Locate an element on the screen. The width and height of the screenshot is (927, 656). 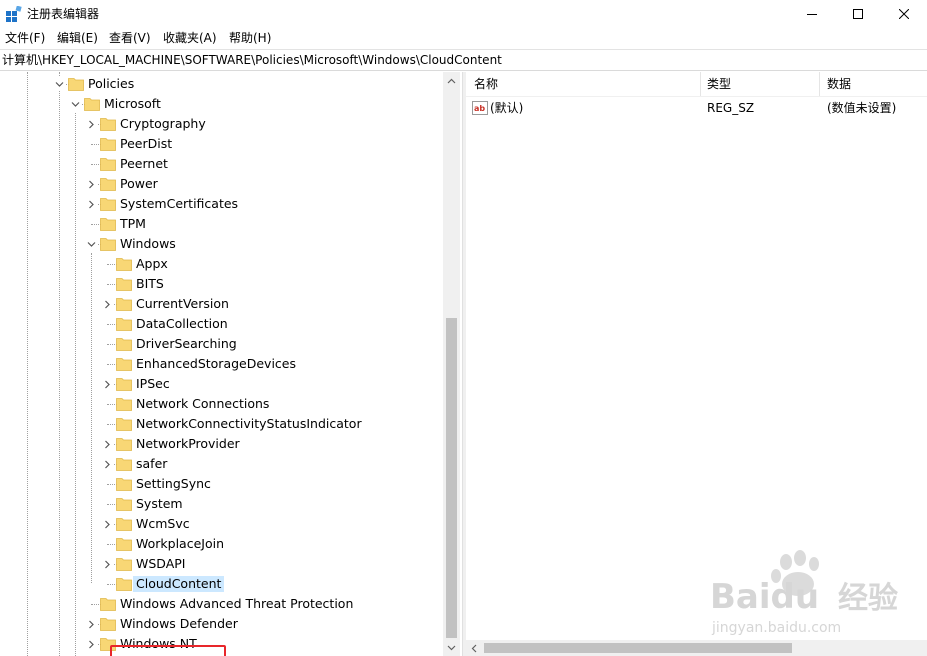
close-icon is located at coordinates (904, 14).